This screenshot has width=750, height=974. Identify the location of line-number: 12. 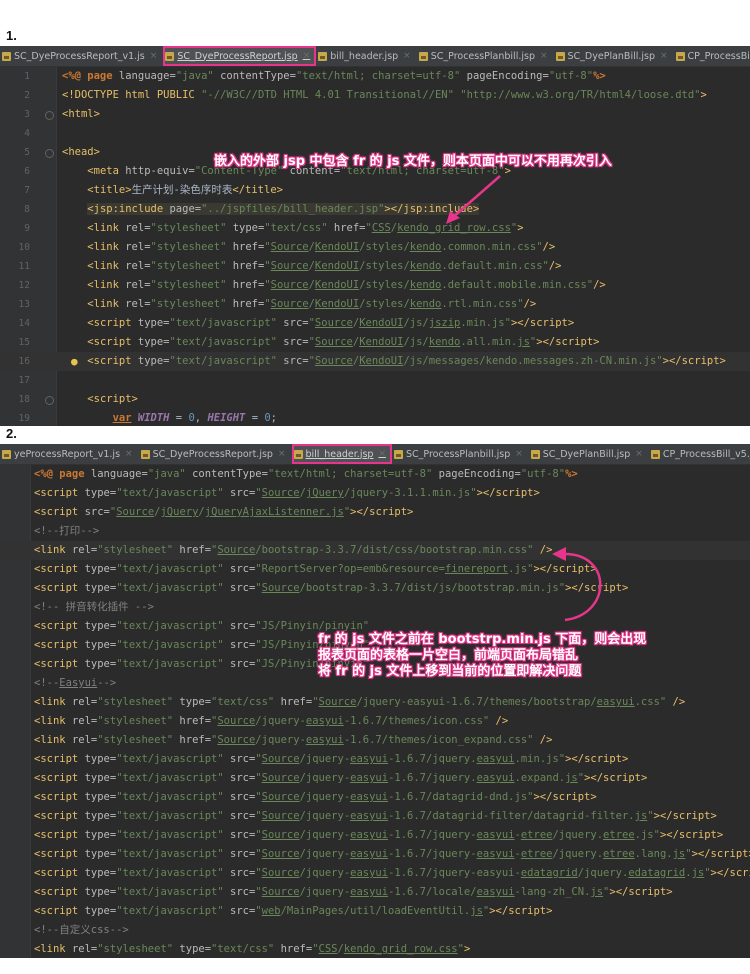
(24, 285).